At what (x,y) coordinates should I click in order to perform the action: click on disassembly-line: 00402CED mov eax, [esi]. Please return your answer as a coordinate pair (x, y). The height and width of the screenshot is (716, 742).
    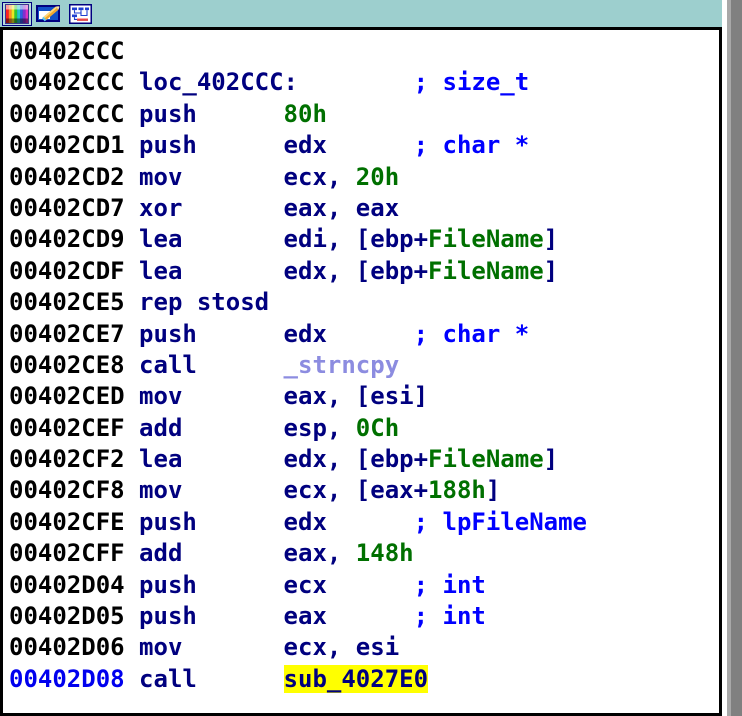
    Looking at the image, I should click on (364, 396).